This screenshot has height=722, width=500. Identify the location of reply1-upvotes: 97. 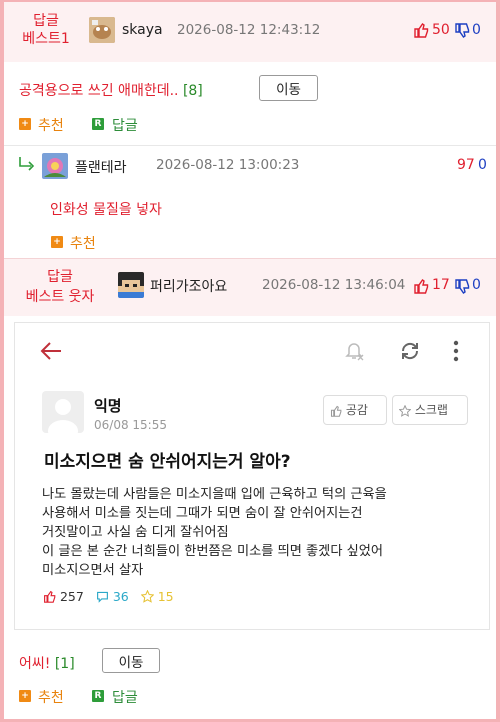
(466, 165).